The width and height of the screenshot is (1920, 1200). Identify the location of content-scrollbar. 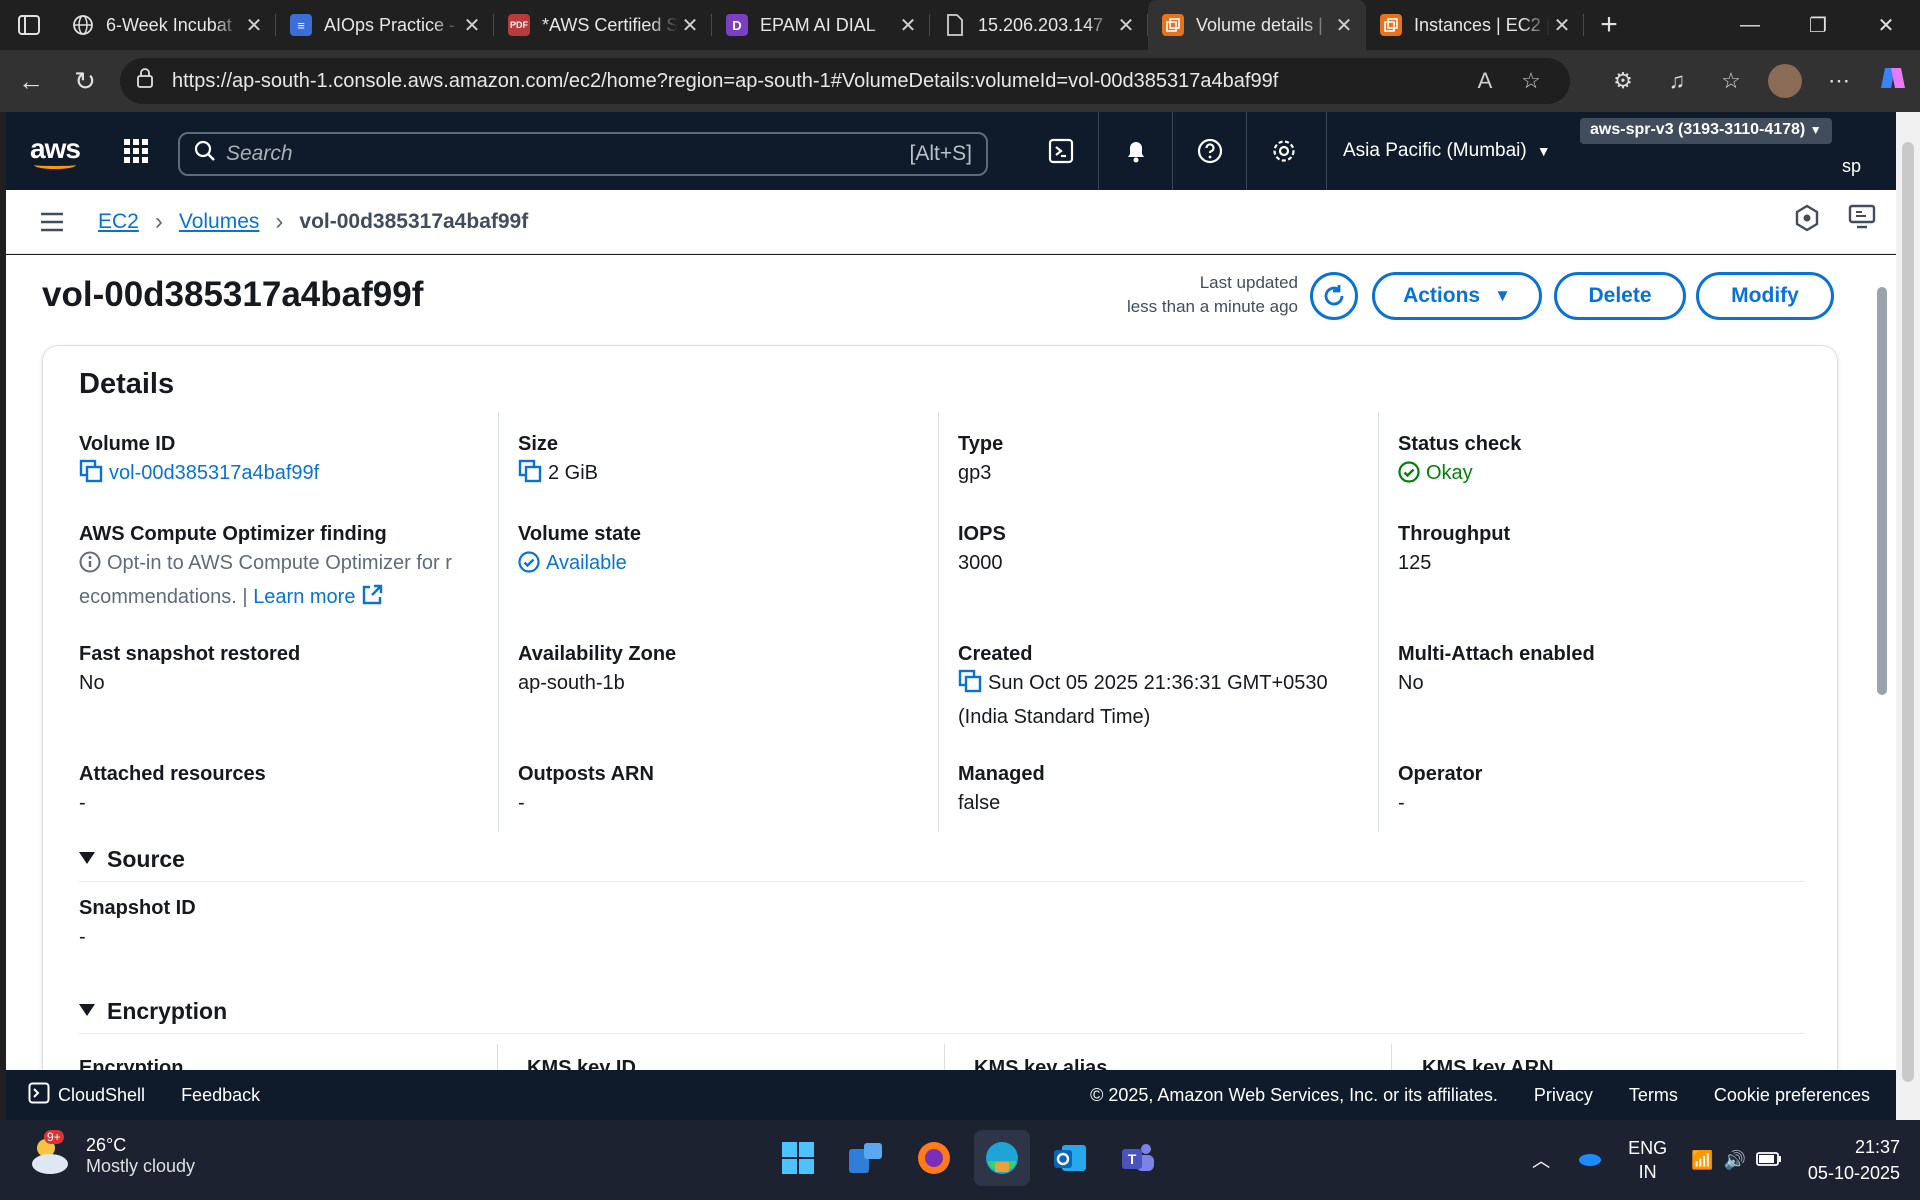
(1882, 665).